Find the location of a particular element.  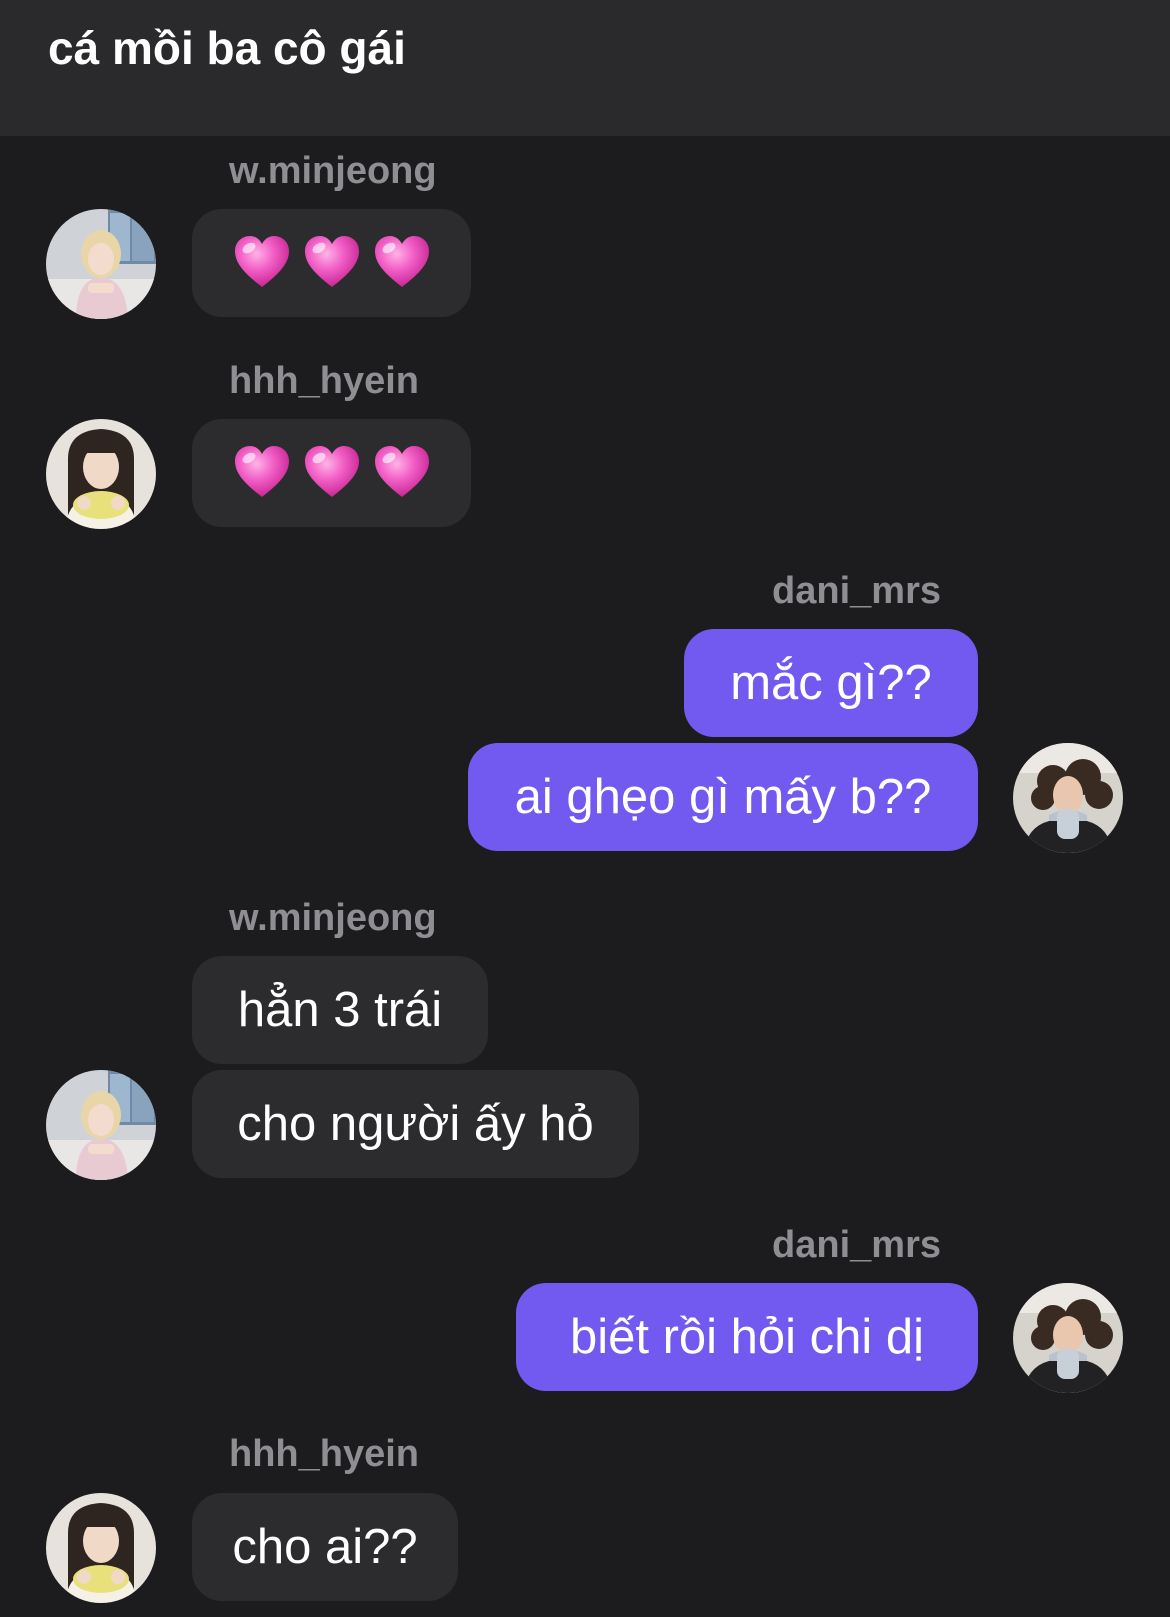

message-bubble: ai ghẹo gì mấy b?? is located at coordinates (723, 797).